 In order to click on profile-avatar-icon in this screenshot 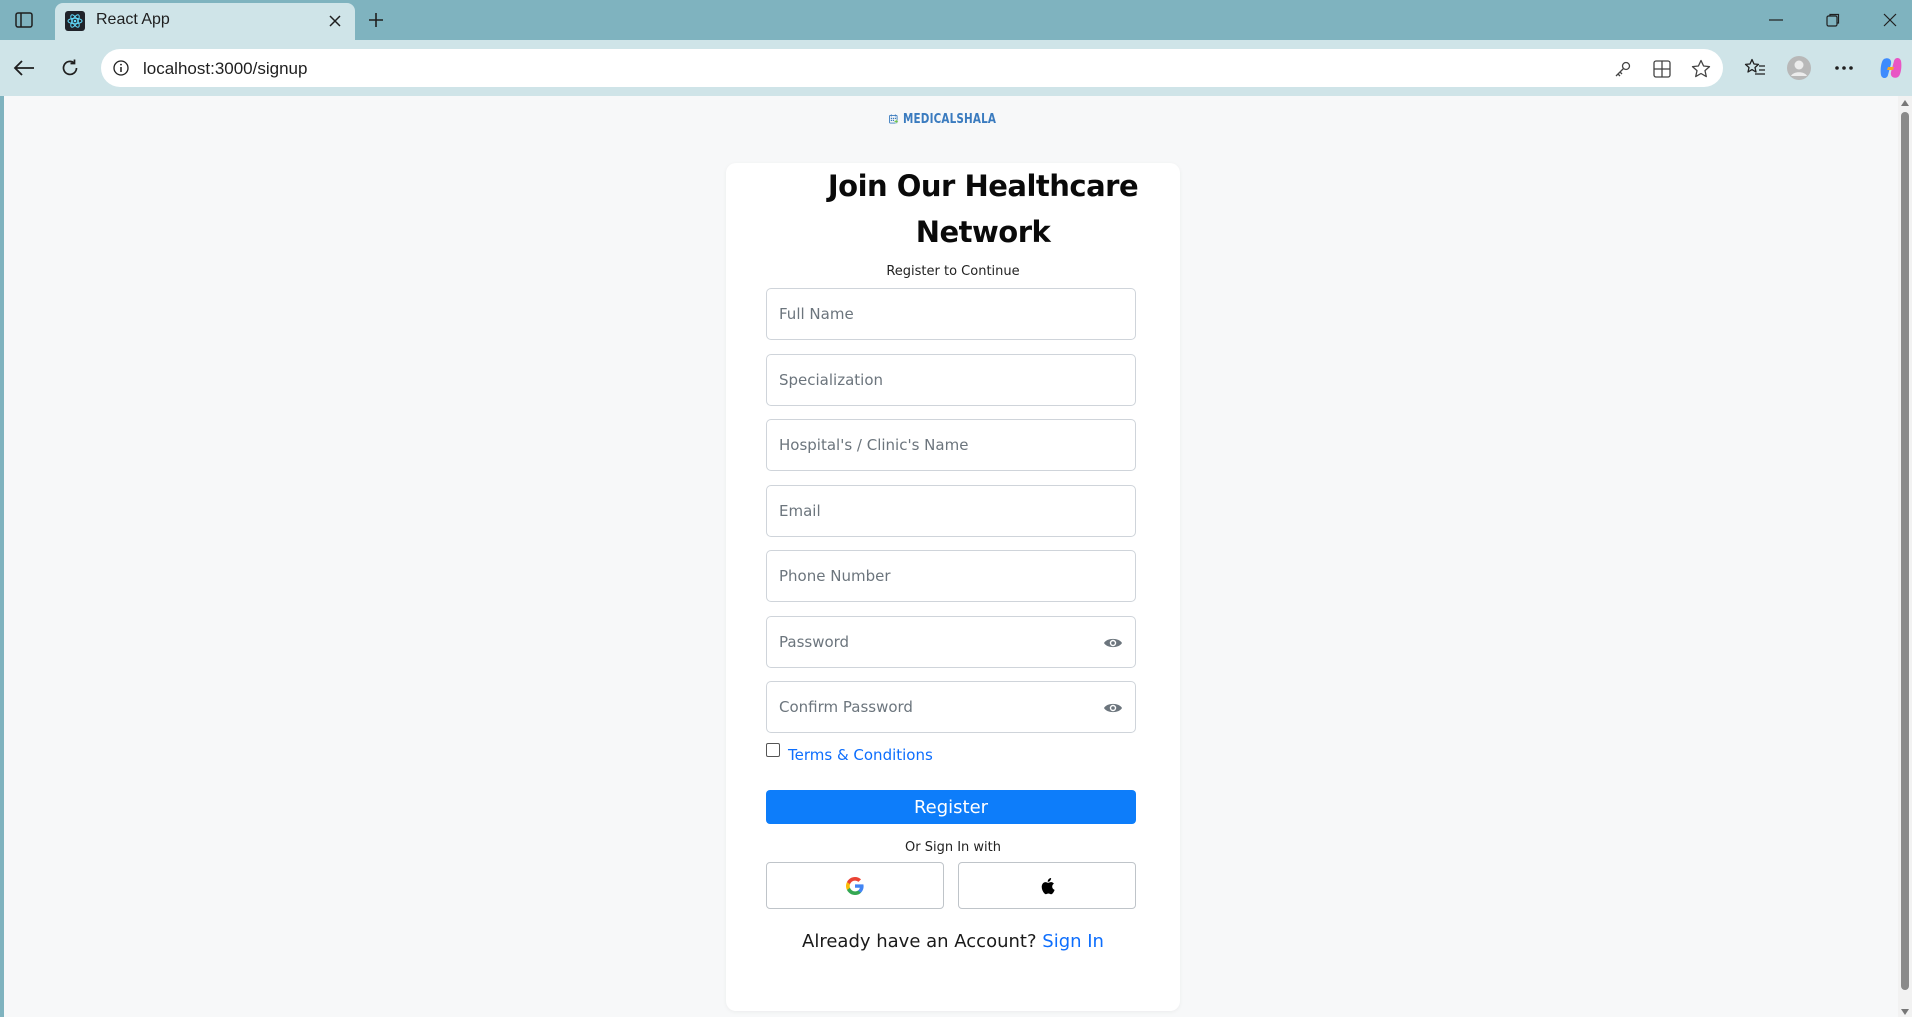, I will do `click(1799, 68)`.